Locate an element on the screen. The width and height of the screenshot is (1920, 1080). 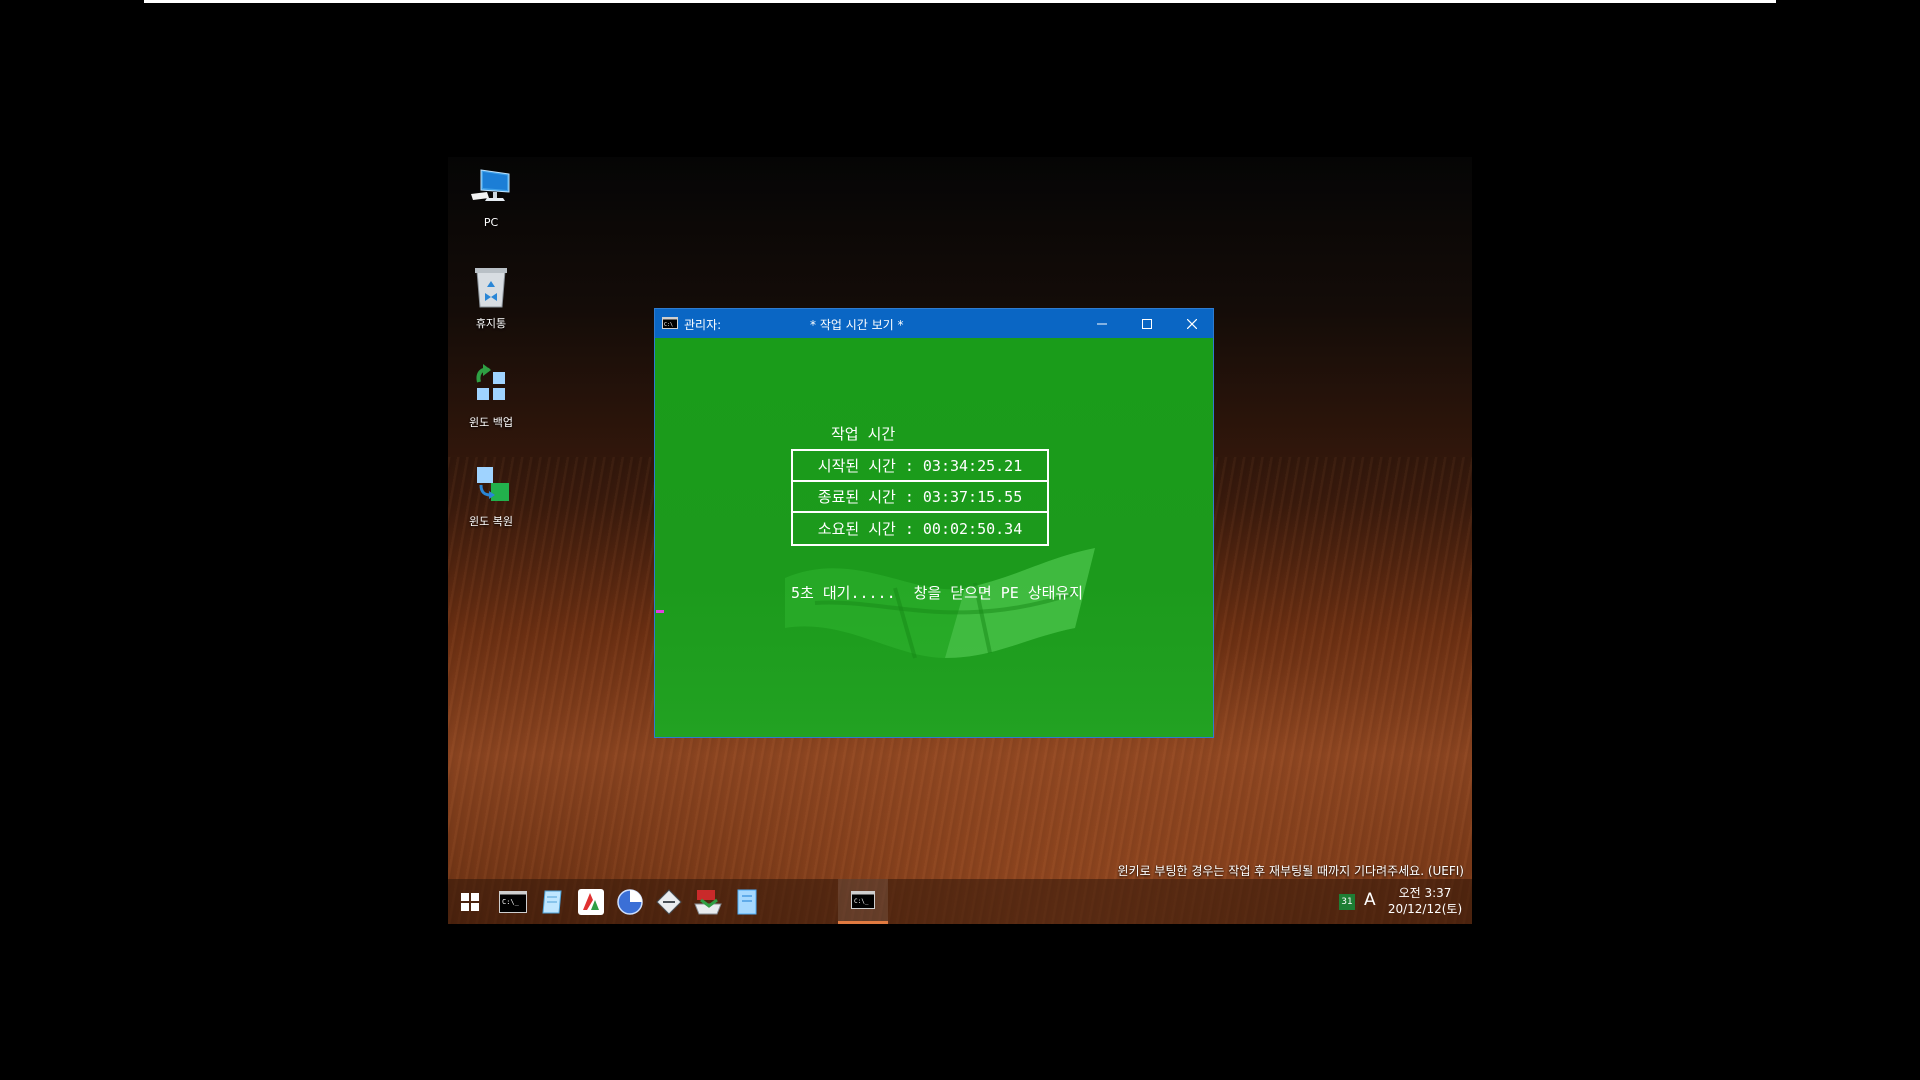
desktop-icon-windows-backup: 윈도 백업 is located at coordinates (491, 396).